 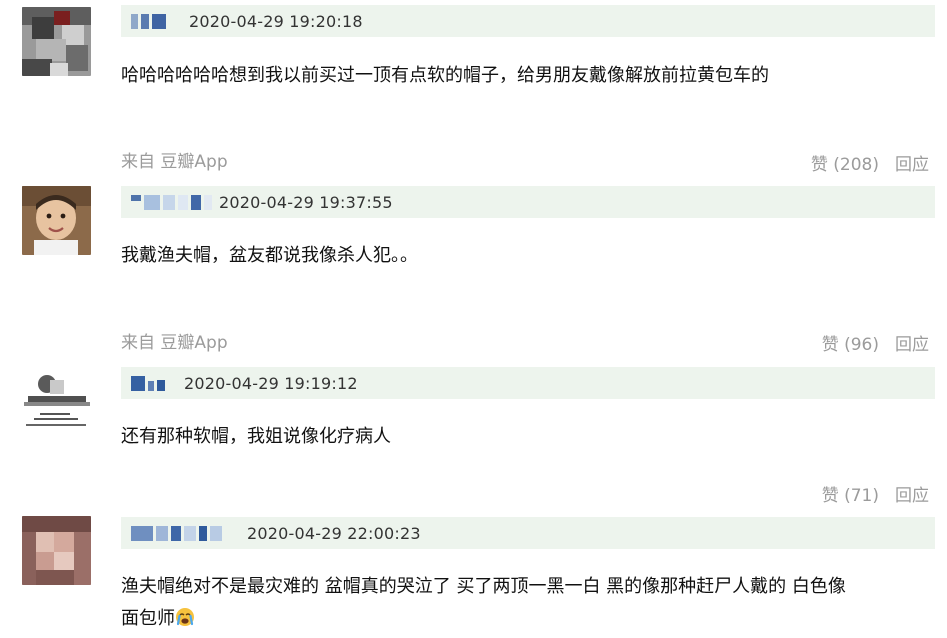 I want to click on comment-actions: 赞 (71) 回应, so click(x=875, y=493).